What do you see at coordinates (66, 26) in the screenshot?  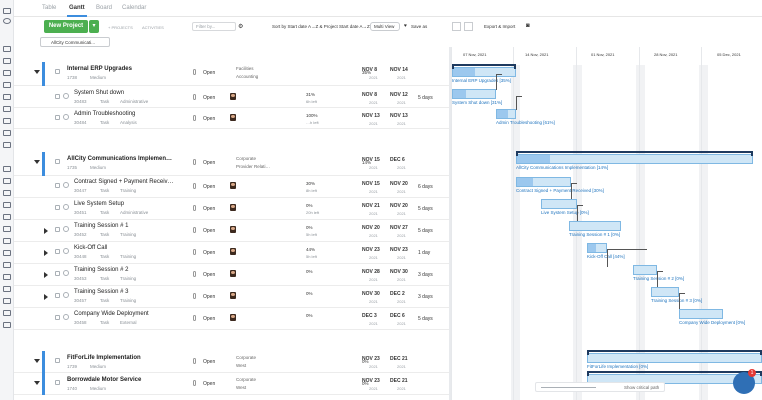 I see `new-project-button: New Project` at bounding box center [66, 26].